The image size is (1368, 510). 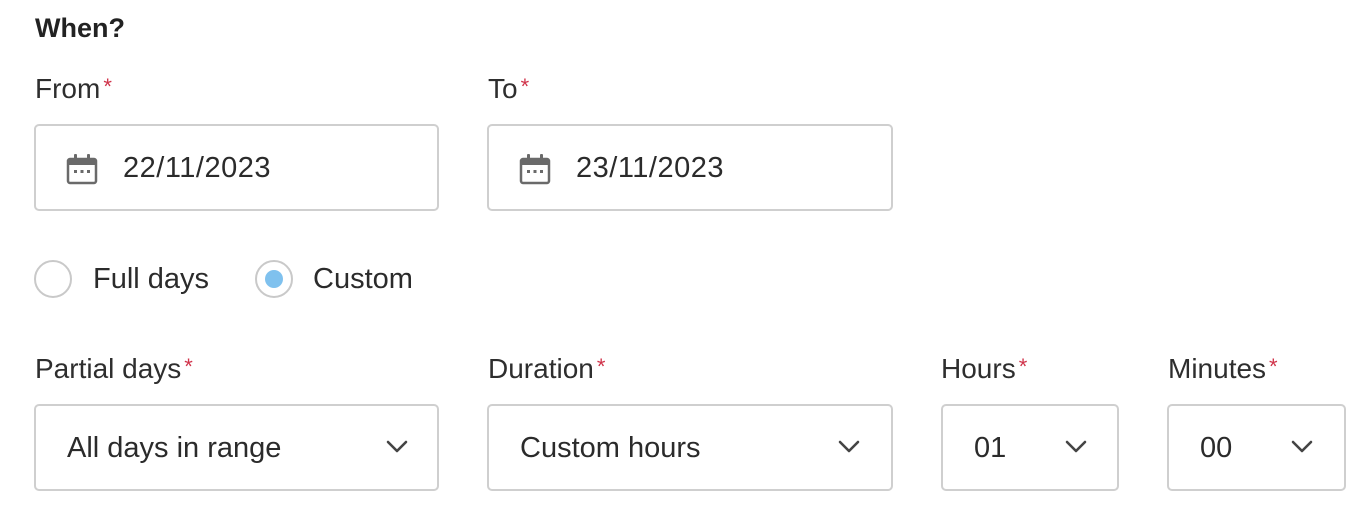 What do you see at coordinates (53, 279) in the screenshot?
I see `full-days-radio` at bounding box center [53, 279].